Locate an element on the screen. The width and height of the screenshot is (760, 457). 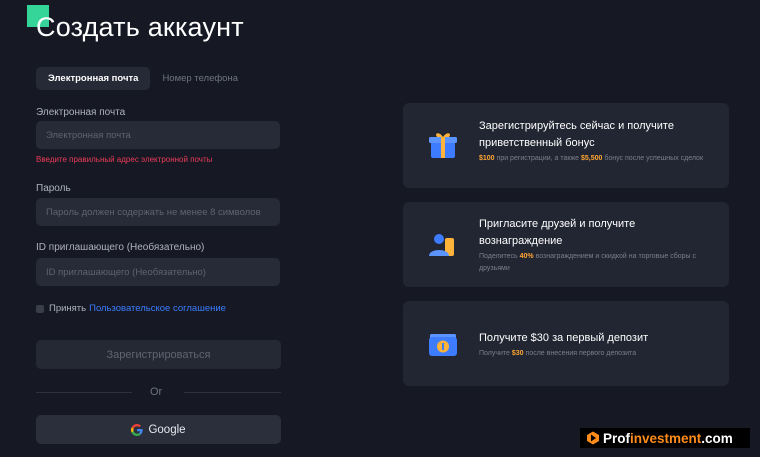
register-button: Зарегистрироваться is located at coordinates (158, 354).